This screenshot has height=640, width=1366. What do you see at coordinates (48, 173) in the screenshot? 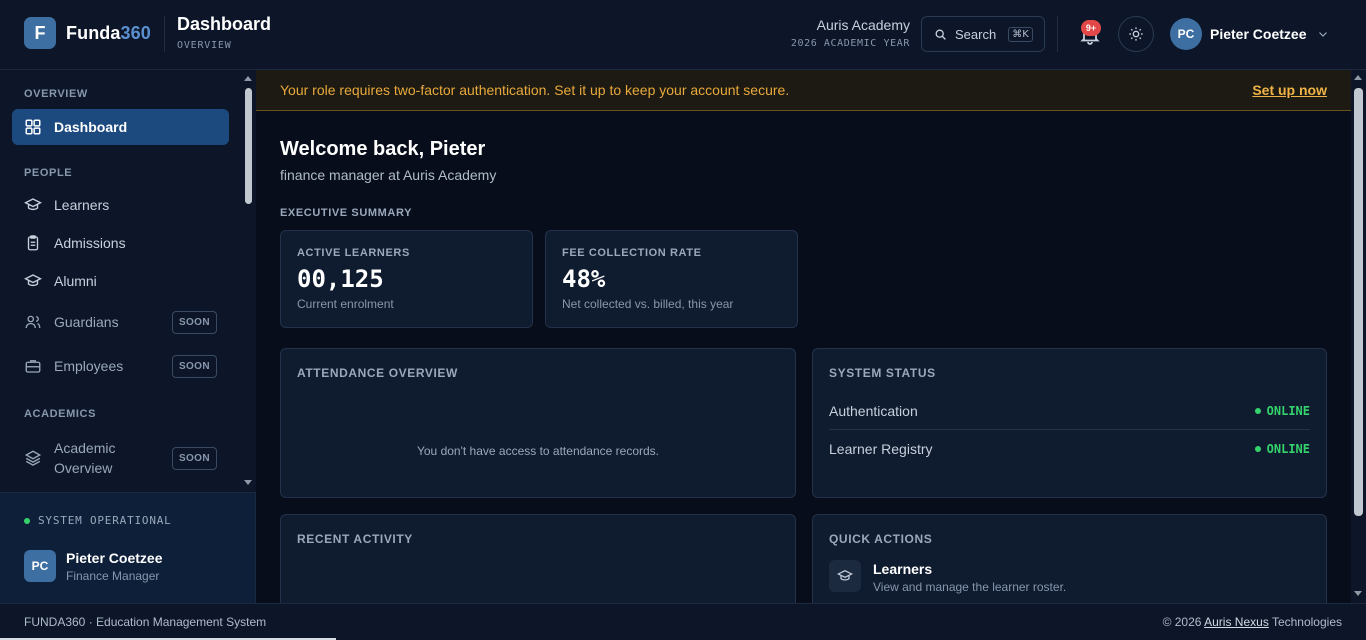
I see `sidebar-section-people: PEOPLE` at bounding box center [48, 173].